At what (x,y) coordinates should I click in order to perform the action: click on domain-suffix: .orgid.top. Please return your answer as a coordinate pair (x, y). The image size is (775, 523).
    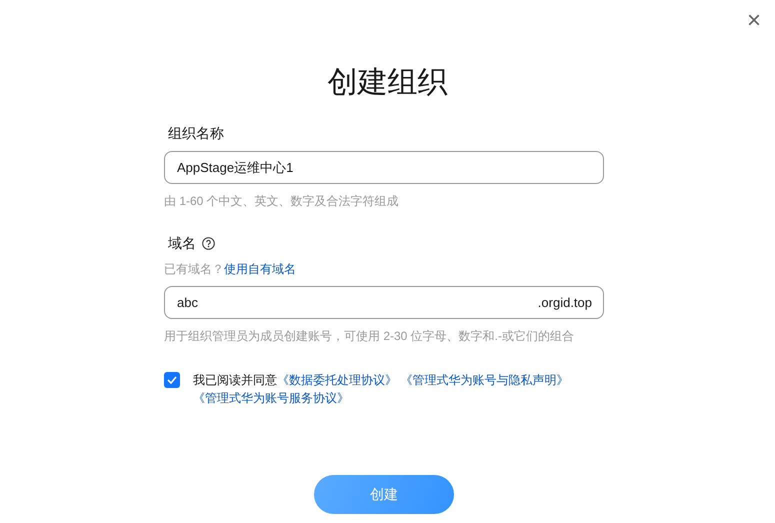
    Looking at the image, I should click on (565, 302).